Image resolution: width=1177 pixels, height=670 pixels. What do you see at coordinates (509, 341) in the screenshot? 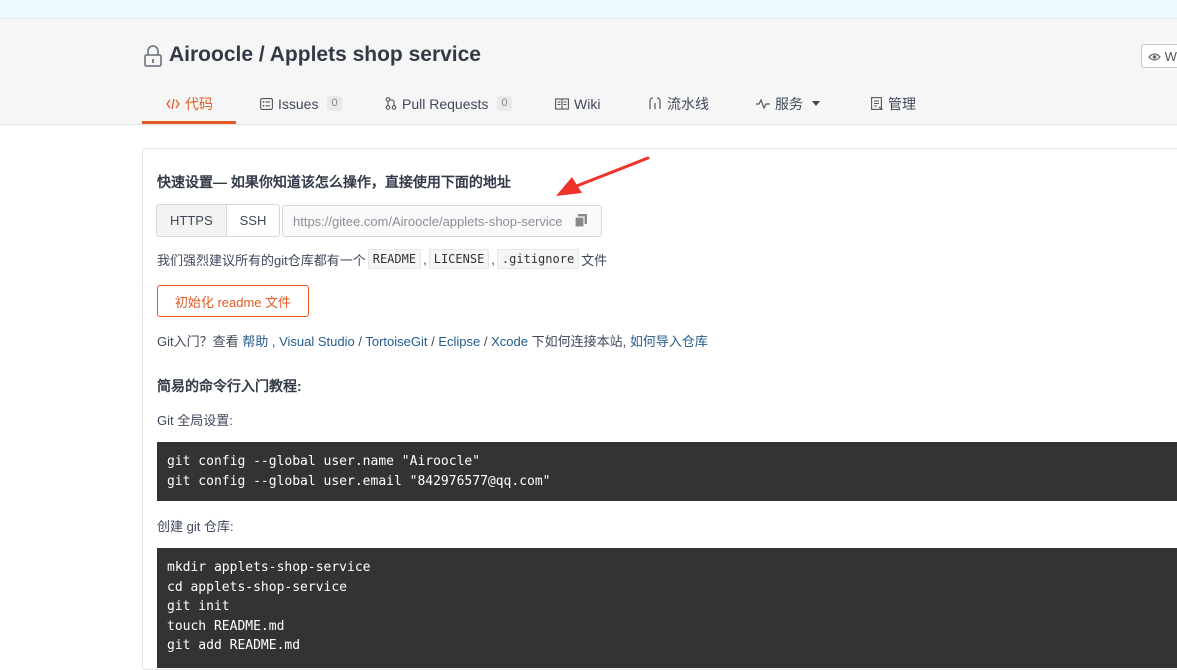
I see `xcode-link: Xcode` at bounding box center [509, 341].